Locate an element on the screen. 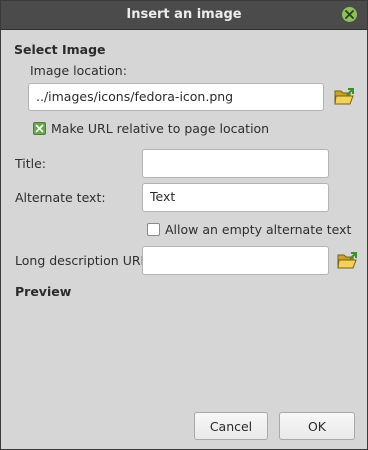 Image resolution: width=368 pixels, height=450 pixels. title-input is located at coordinates (235, 163).